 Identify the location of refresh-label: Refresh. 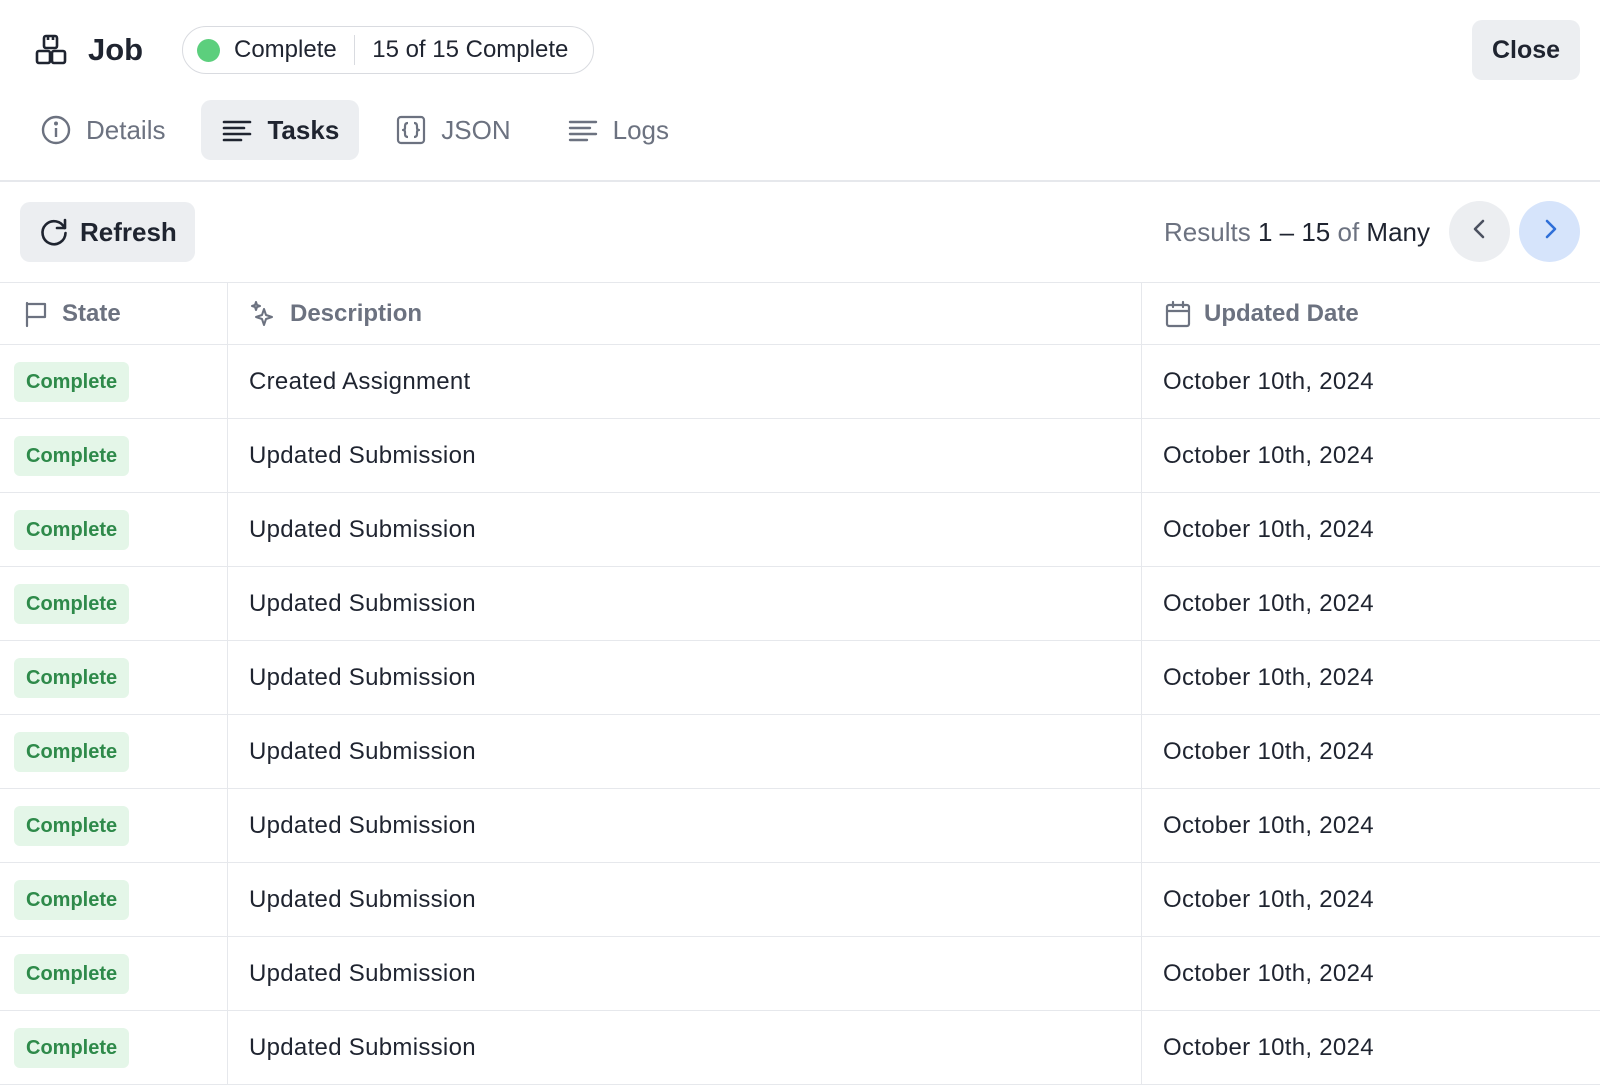
(128, 231).